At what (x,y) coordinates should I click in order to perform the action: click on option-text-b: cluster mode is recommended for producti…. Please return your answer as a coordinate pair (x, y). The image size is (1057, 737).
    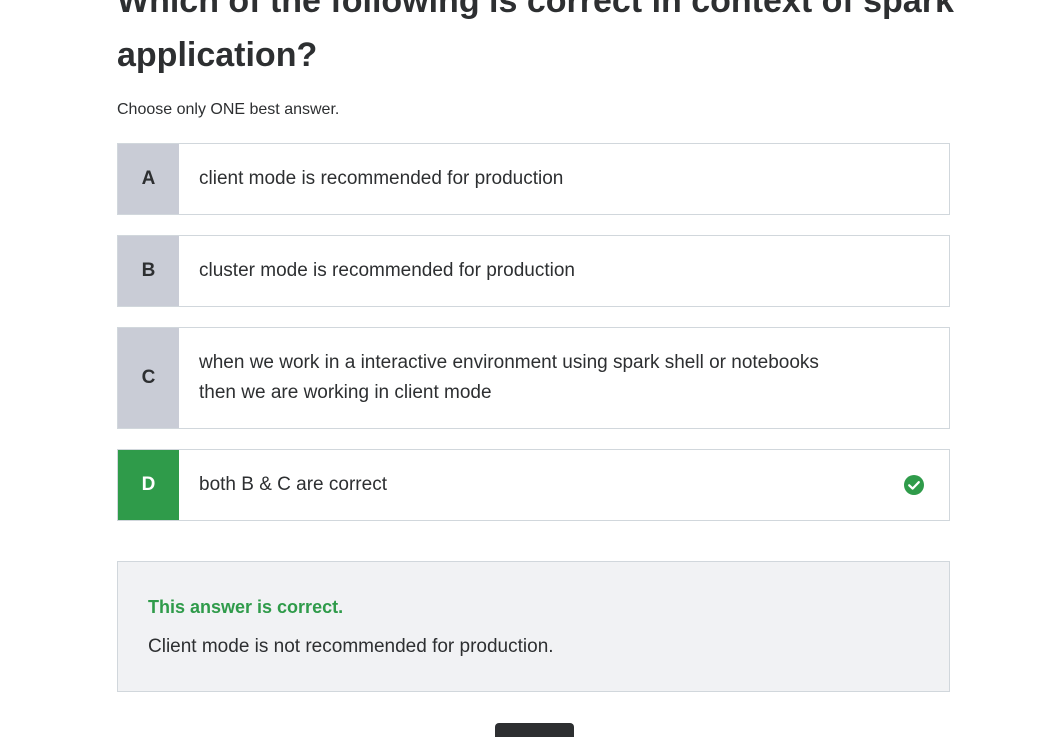
    Looking at the image, I should click on (387, 270).